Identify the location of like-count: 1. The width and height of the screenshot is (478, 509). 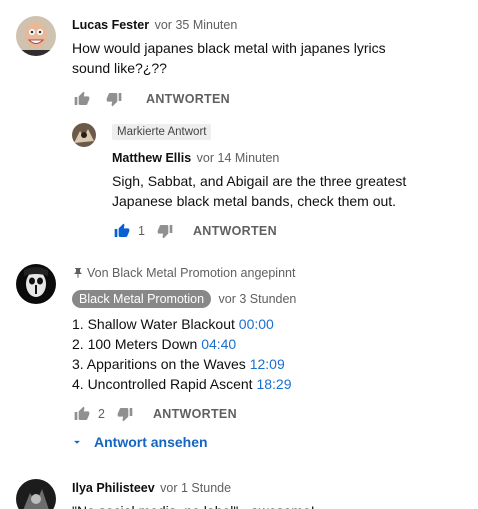
(141, 231).